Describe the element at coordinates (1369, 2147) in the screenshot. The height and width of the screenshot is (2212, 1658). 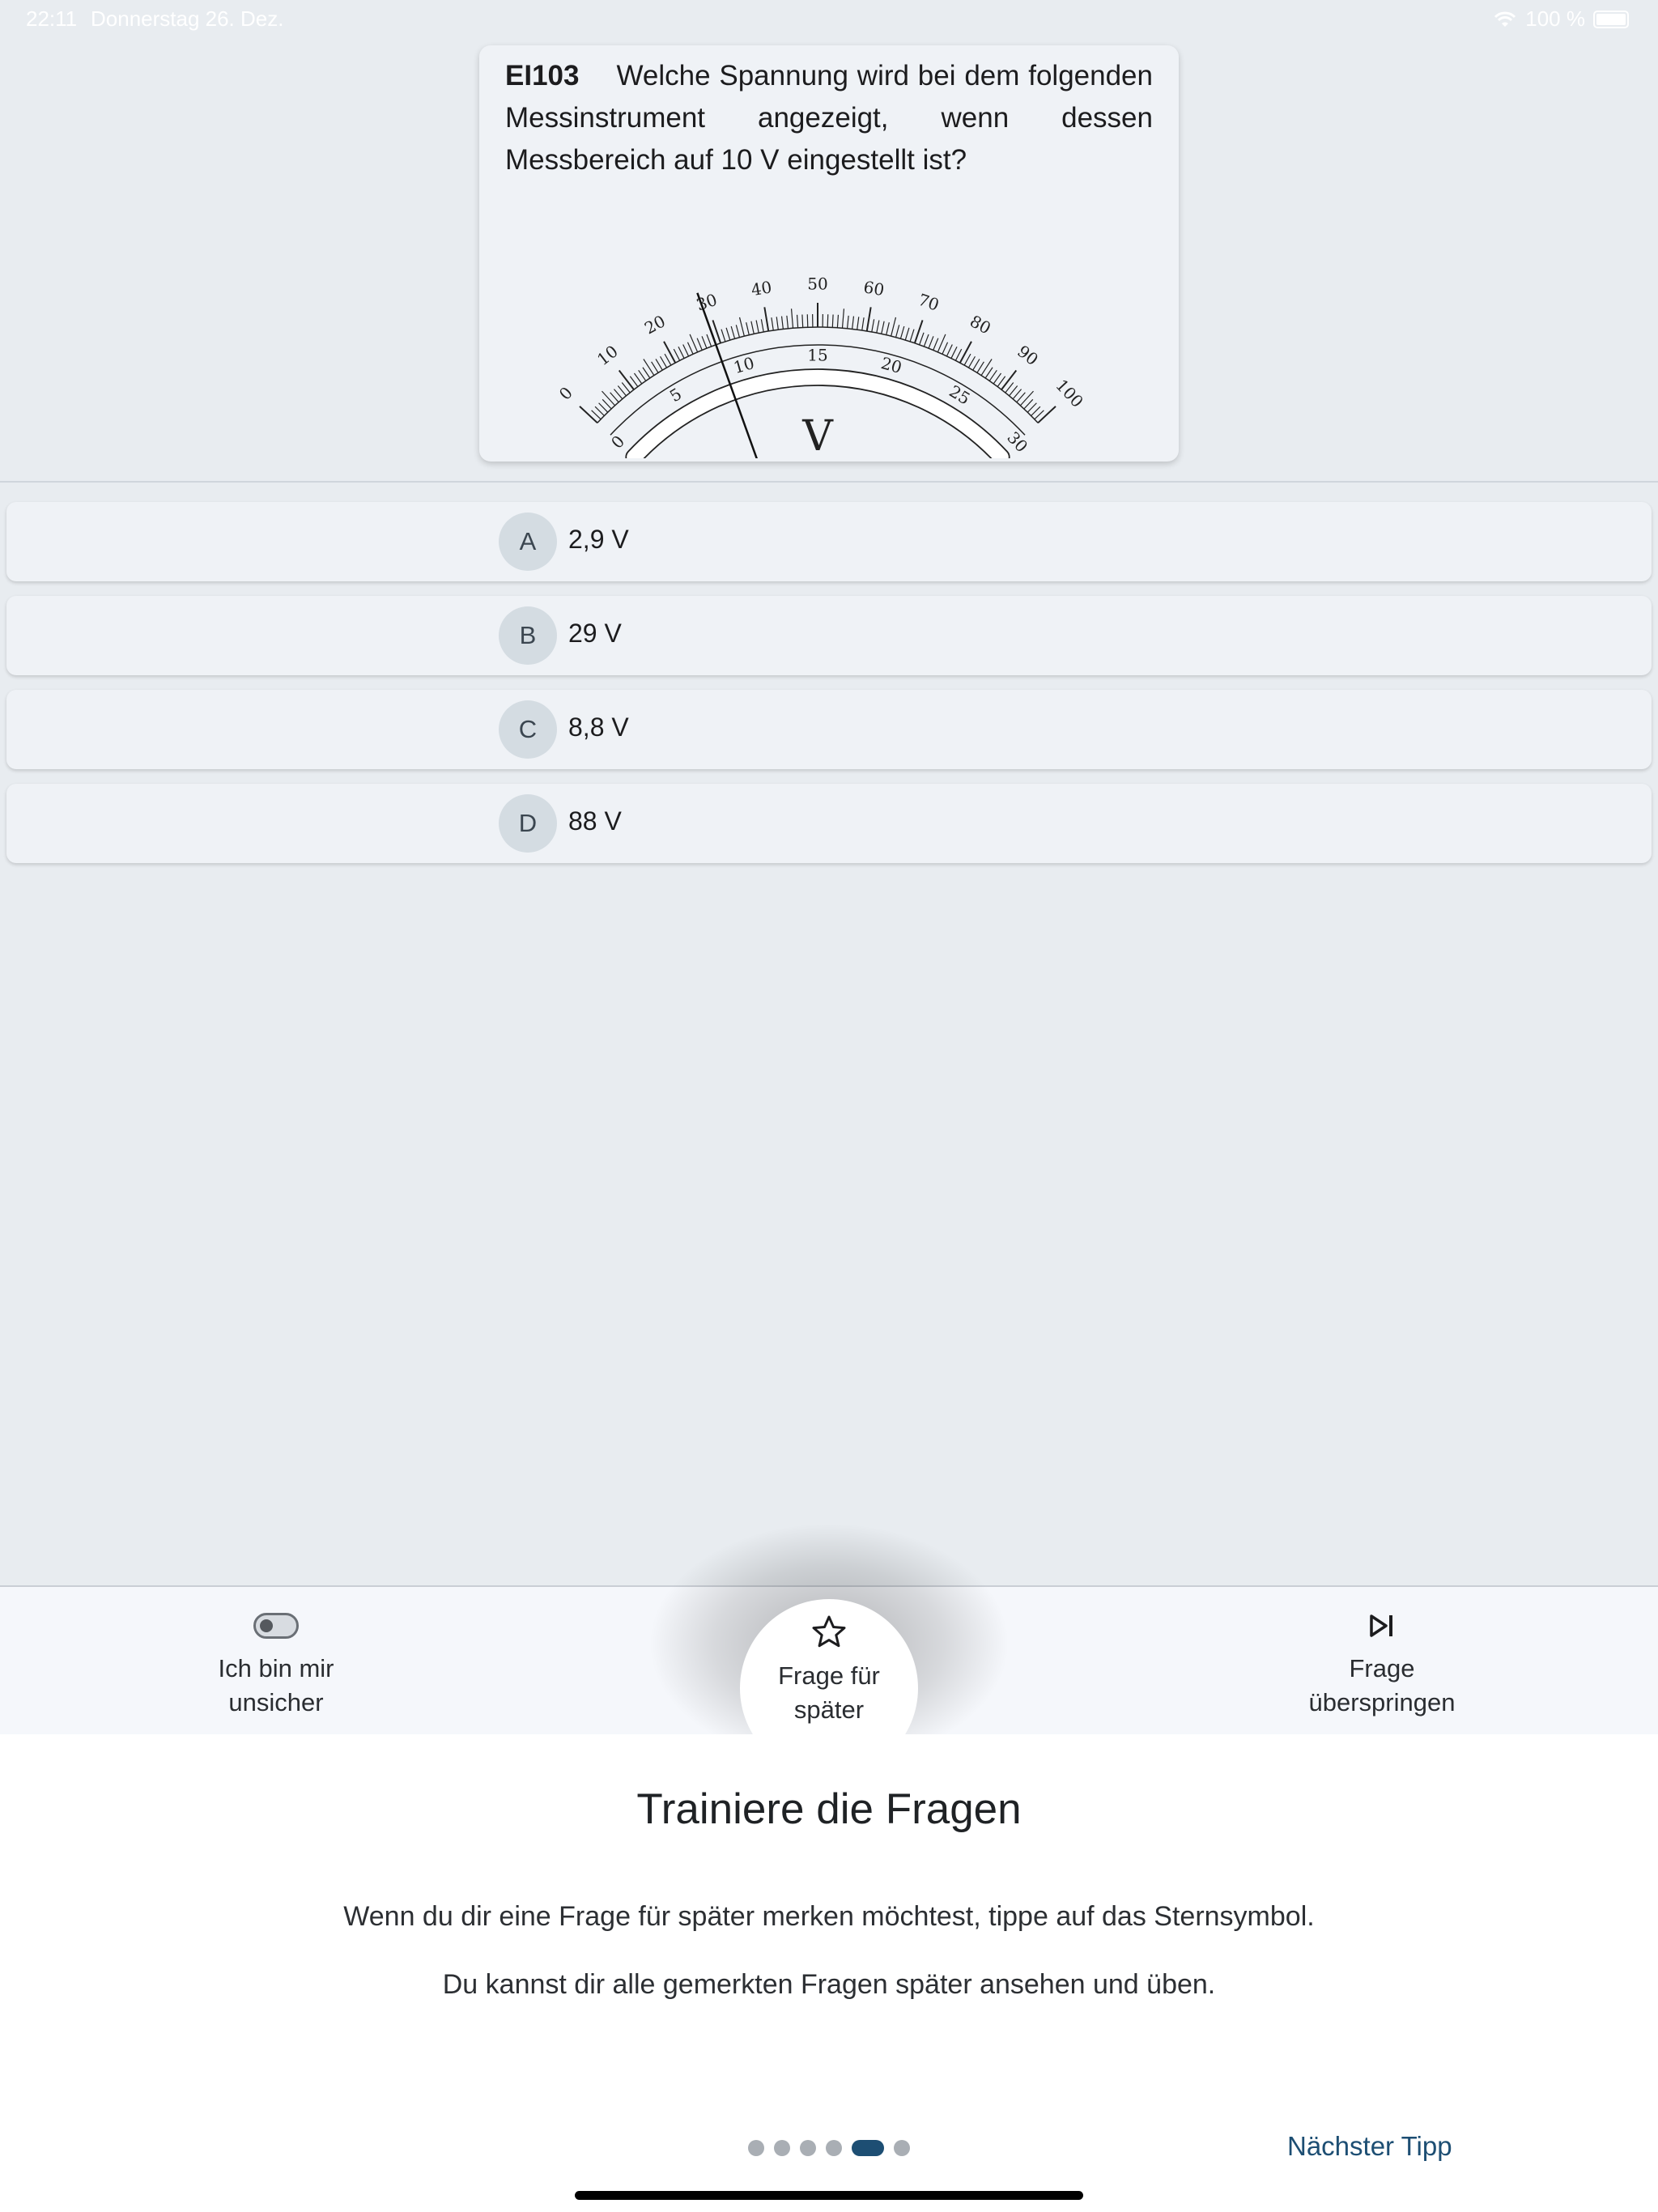
I see `next-tip-button: Nächster Tipp` at that location.